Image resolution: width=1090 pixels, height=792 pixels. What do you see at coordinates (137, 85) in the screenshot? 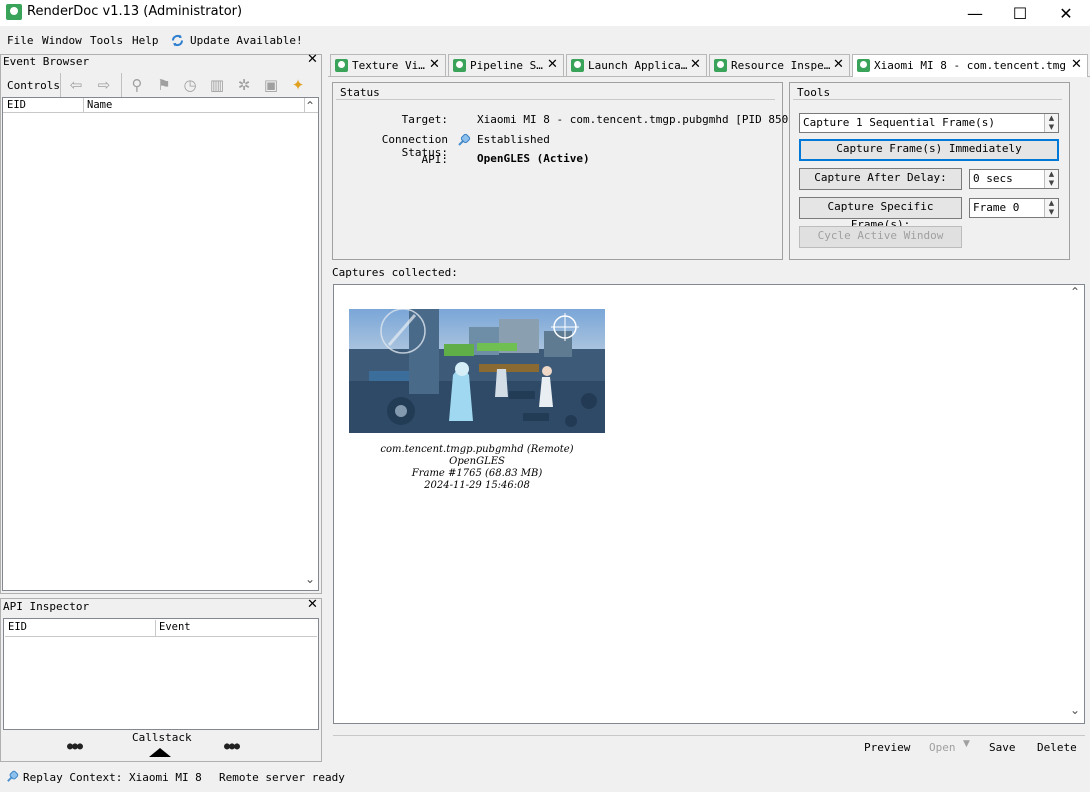
I see `binoculars-icon: ⚲` at bounding box center [137, 85].